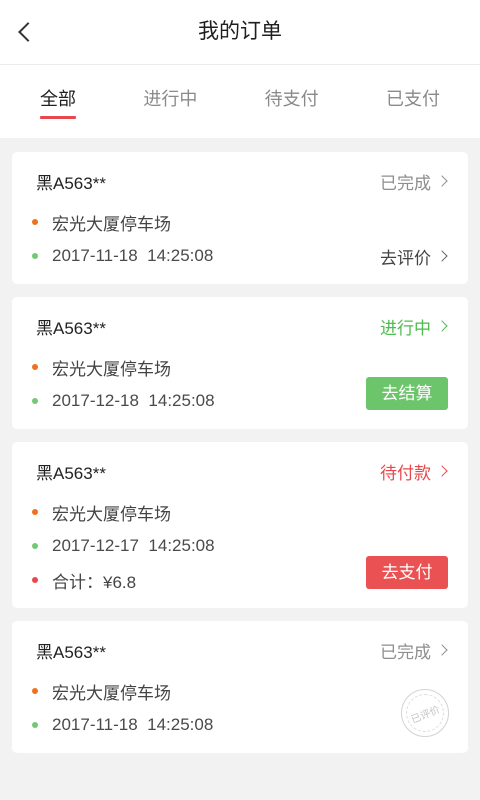 The image size is (480, 800). I want to click on time-text: 2017-12-17 14:25:08, so click(133, 545).